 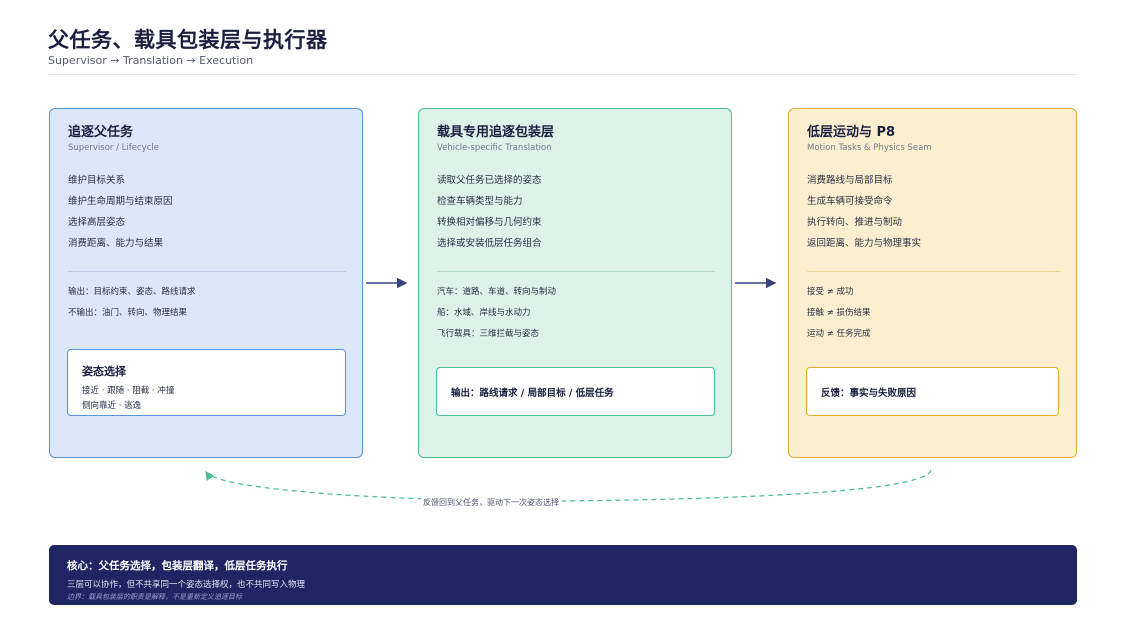 I want to click on note-item: 接触 ≠ 损伤结果, so click(x=839, y=313).